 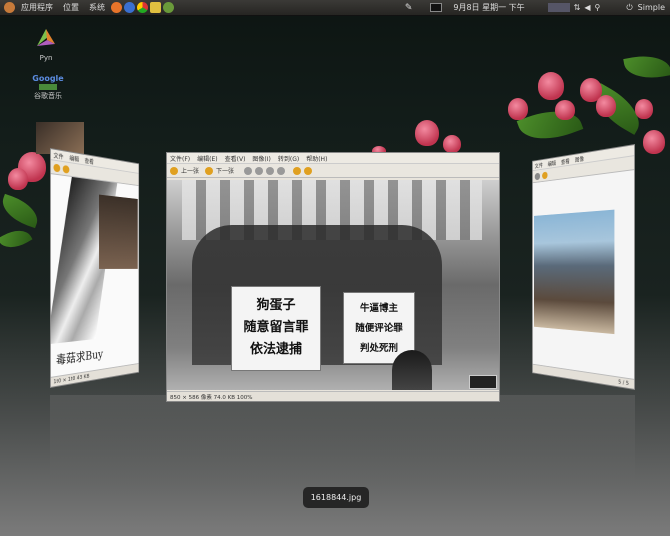 What do you see at coordinates (335, 8) in the screenshot?
I see `top-panel: 应用程序 位置 系统 ✎ 9月8日 星期一 下午 ⇅ ◀ ⚲ ⏻ Simple` at bounding box center [335, 8].